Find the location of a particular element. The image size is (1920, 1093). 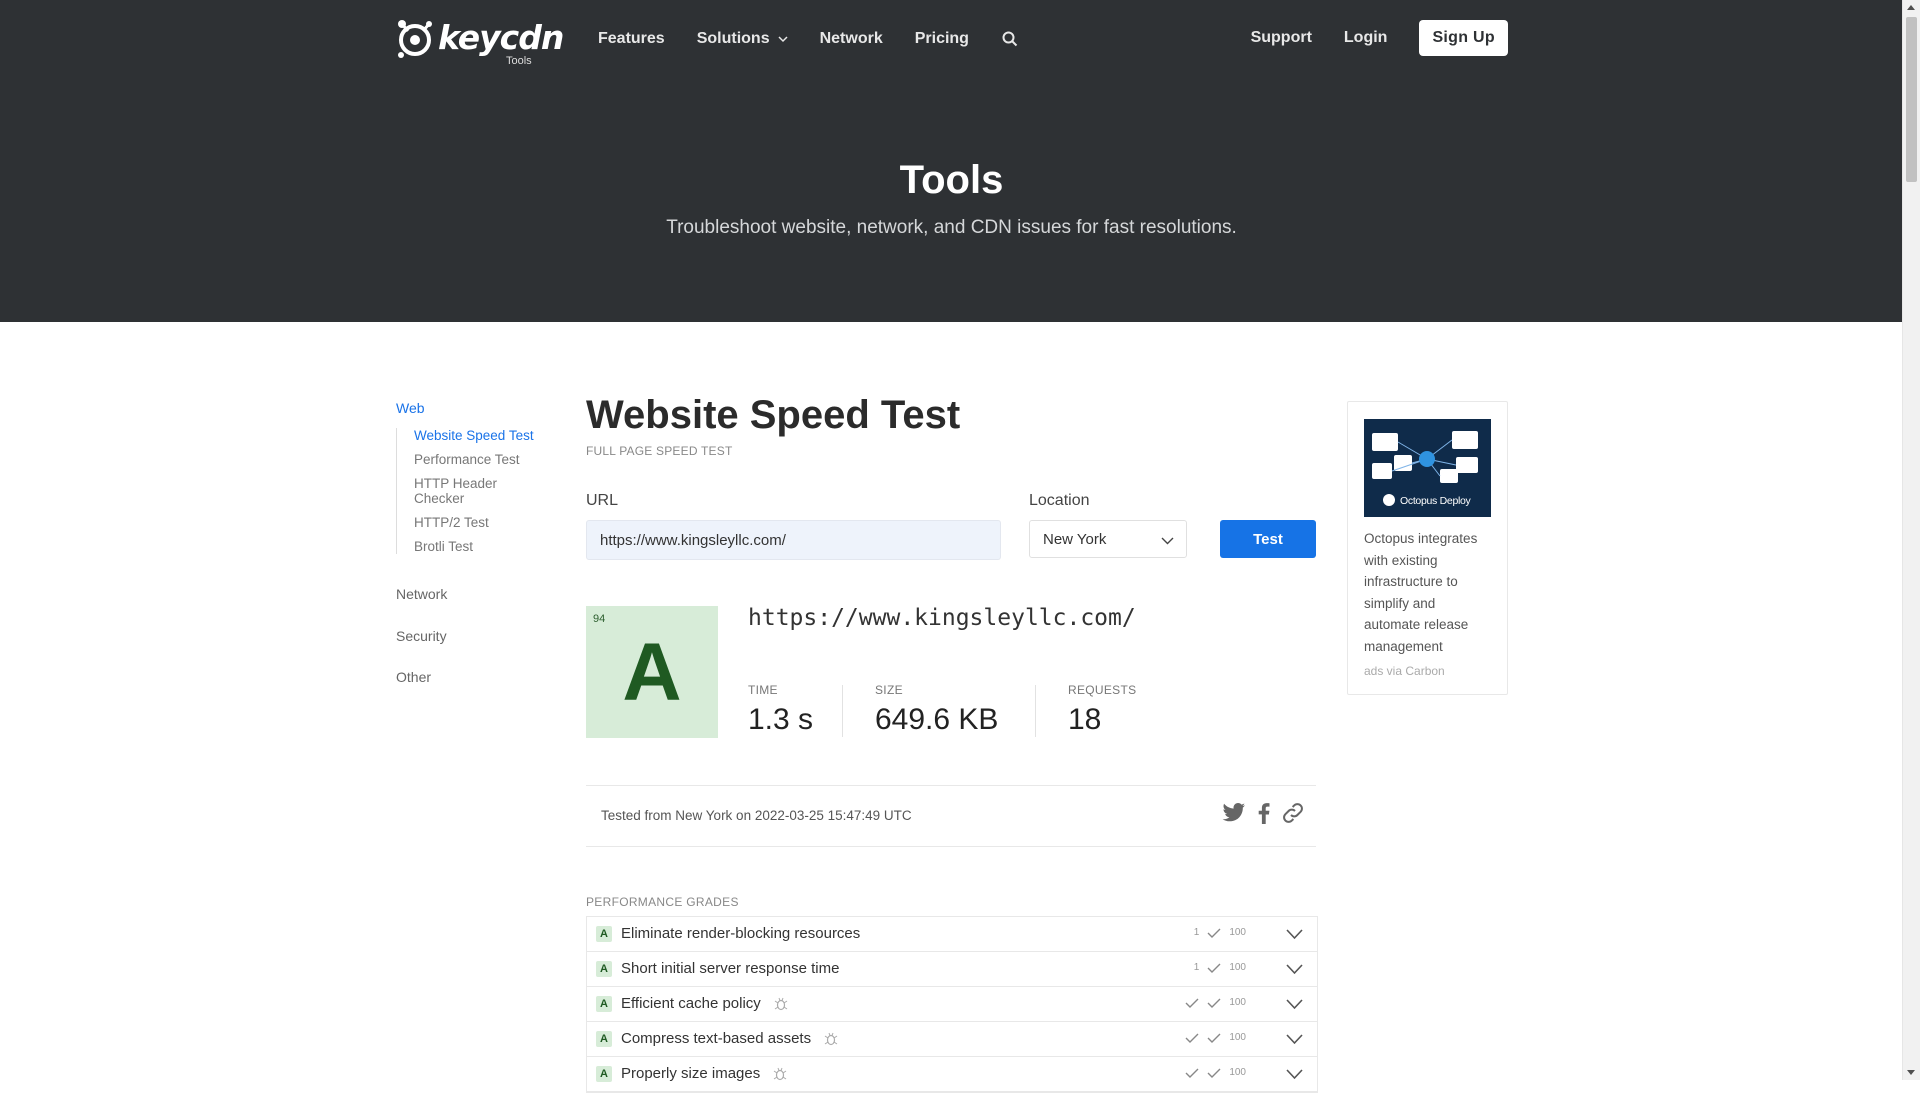

grade-box: 94 A is located at coordinates (652, 672).